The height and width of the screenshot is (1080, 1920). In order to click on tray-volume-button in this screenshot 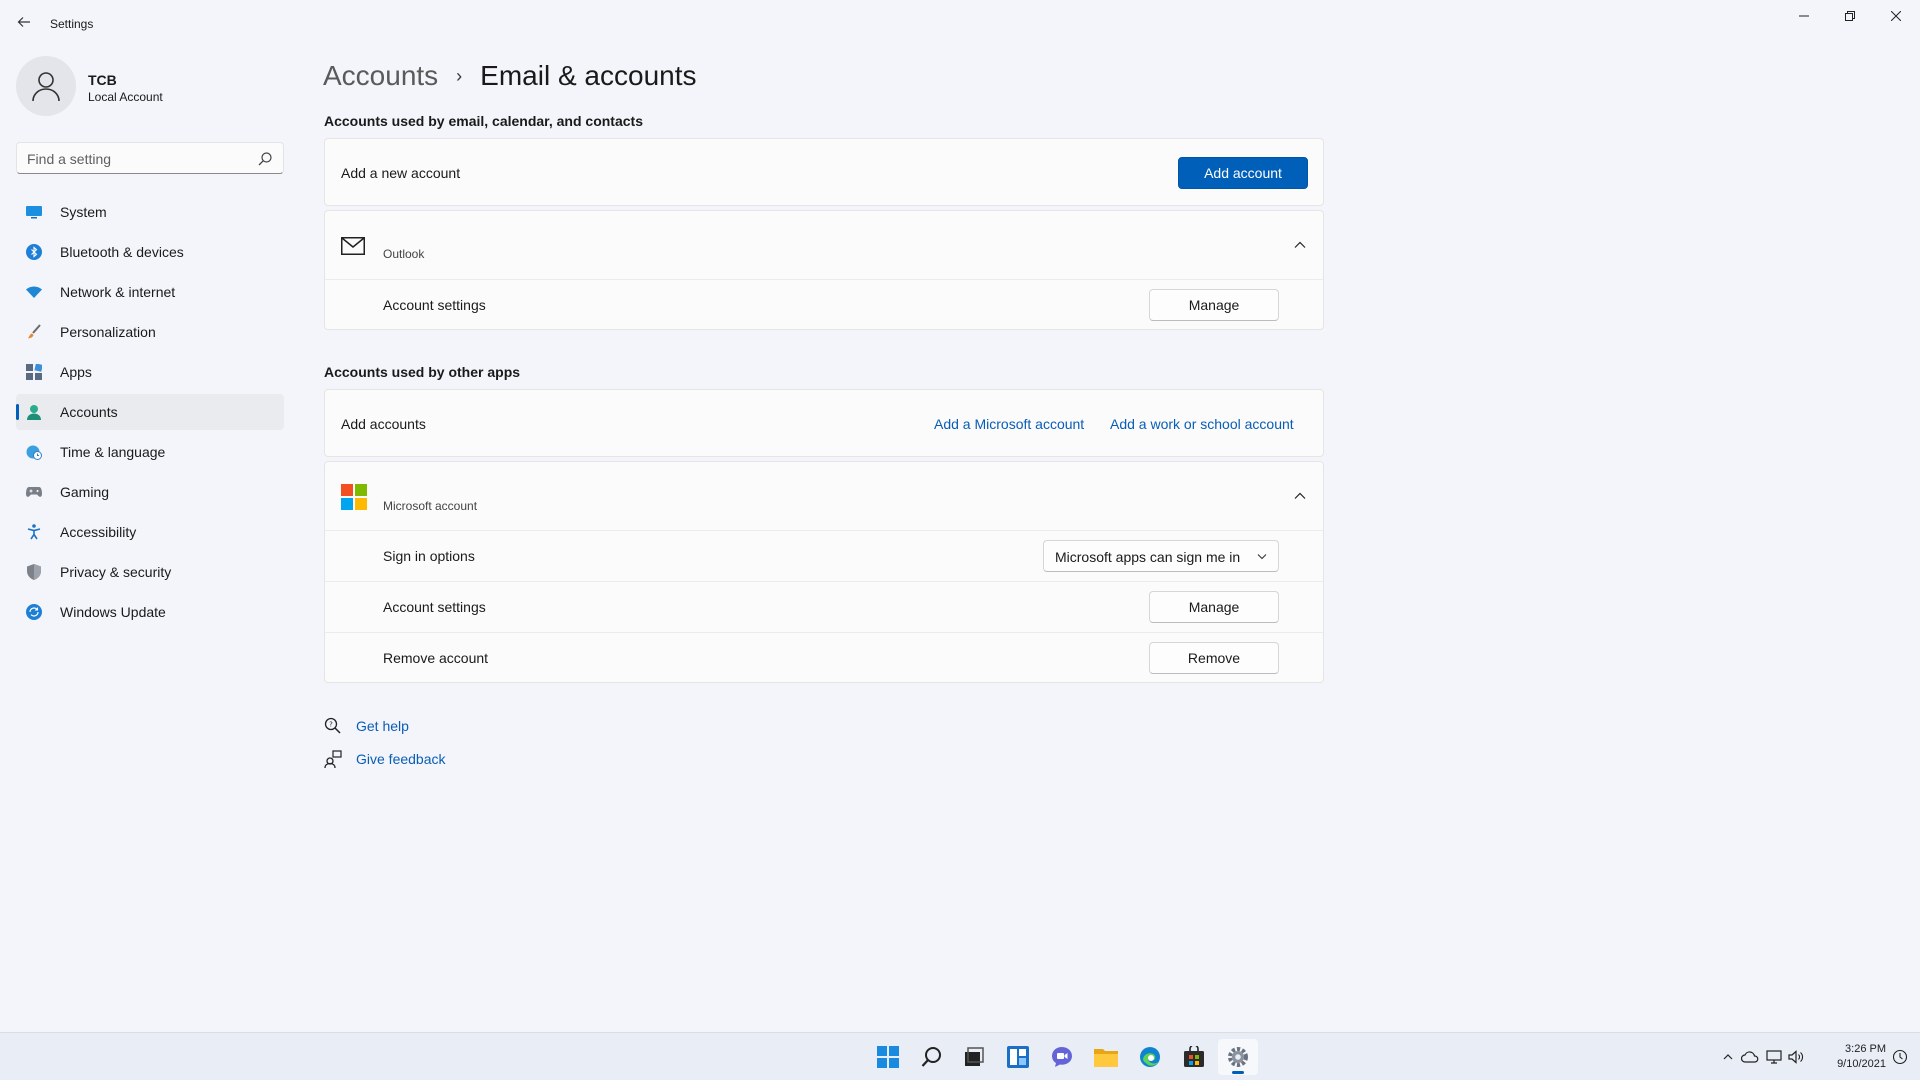, I will do `click(1796, 1057)`.